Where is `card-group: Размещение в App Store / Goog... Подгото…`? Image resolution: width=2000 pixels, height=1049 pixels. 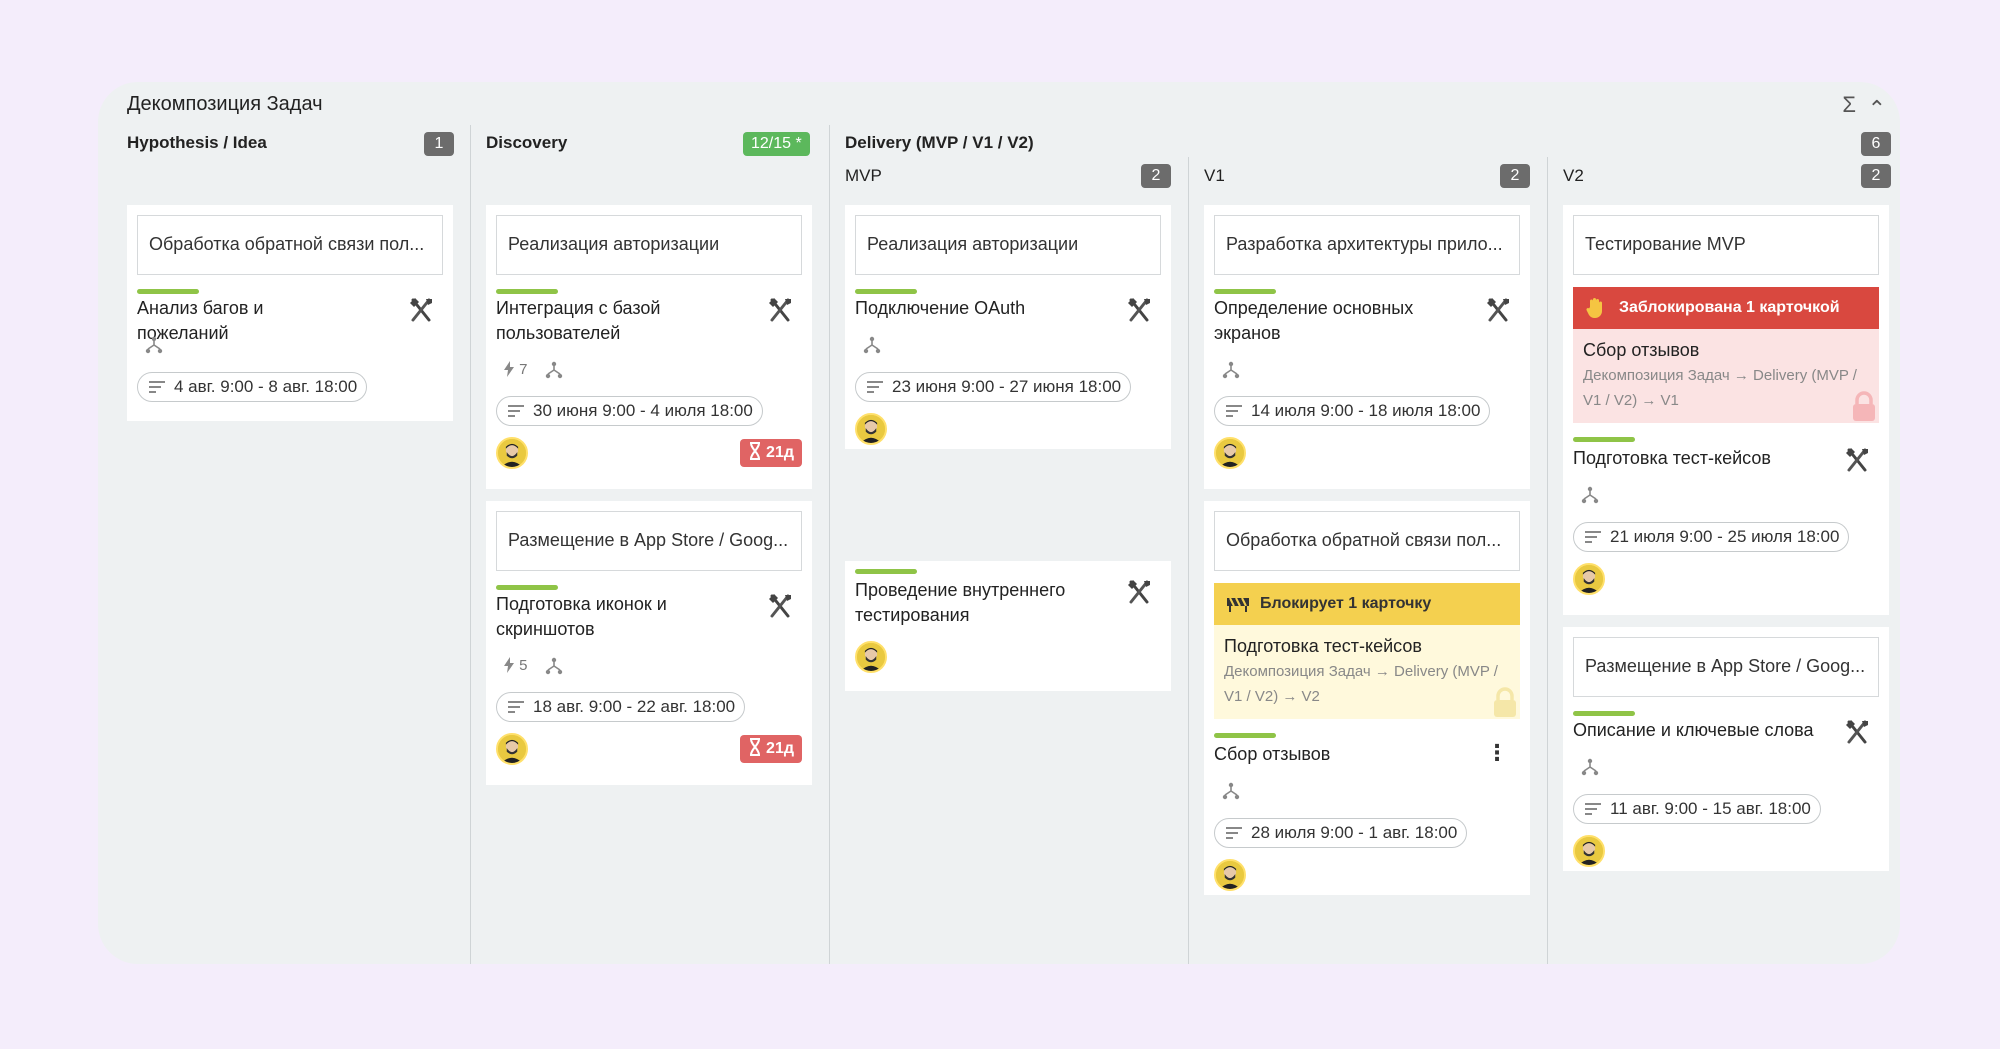
card-group: Размещение в App Store / Goog... Подгото… is located at coordinates (649, 643).